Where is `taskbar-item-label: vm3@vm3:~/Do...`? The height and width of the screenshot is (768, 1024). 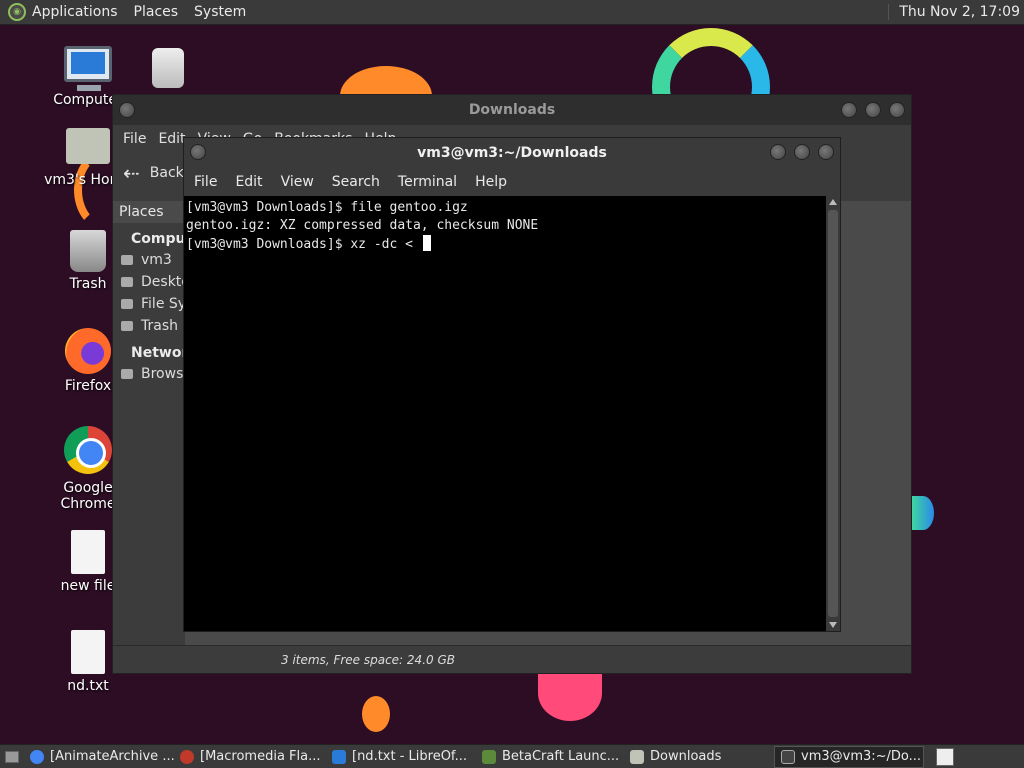 taskbar-item-label: vm3@vm3:~/Do... is located at coordinates (861, 756).